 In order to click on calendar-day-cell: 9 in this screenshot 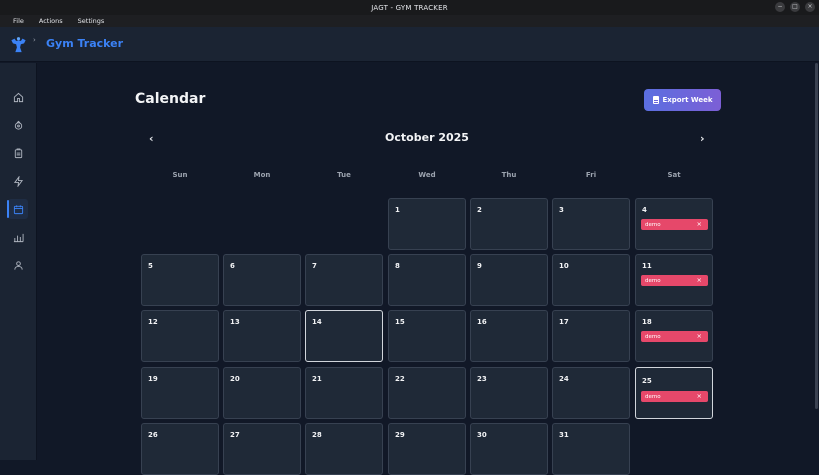, I will do `click(509, 280)`.